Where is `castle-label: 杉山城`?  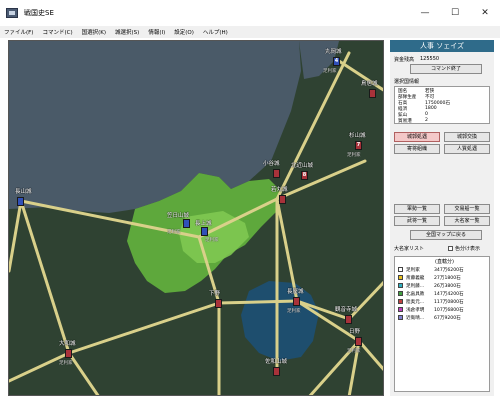 castle-label: 杉山城 is located at coordinates (357, 136).